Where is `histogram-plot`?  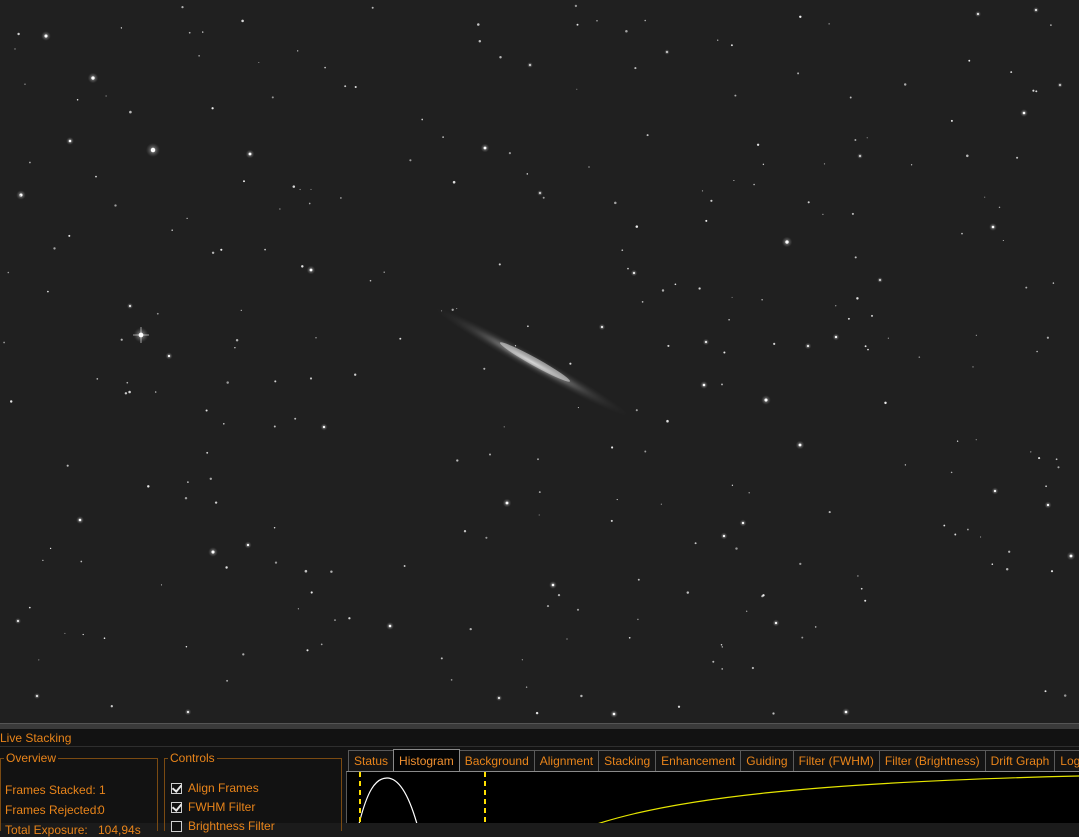 histogram-plot is located at coordinates (718, 797).